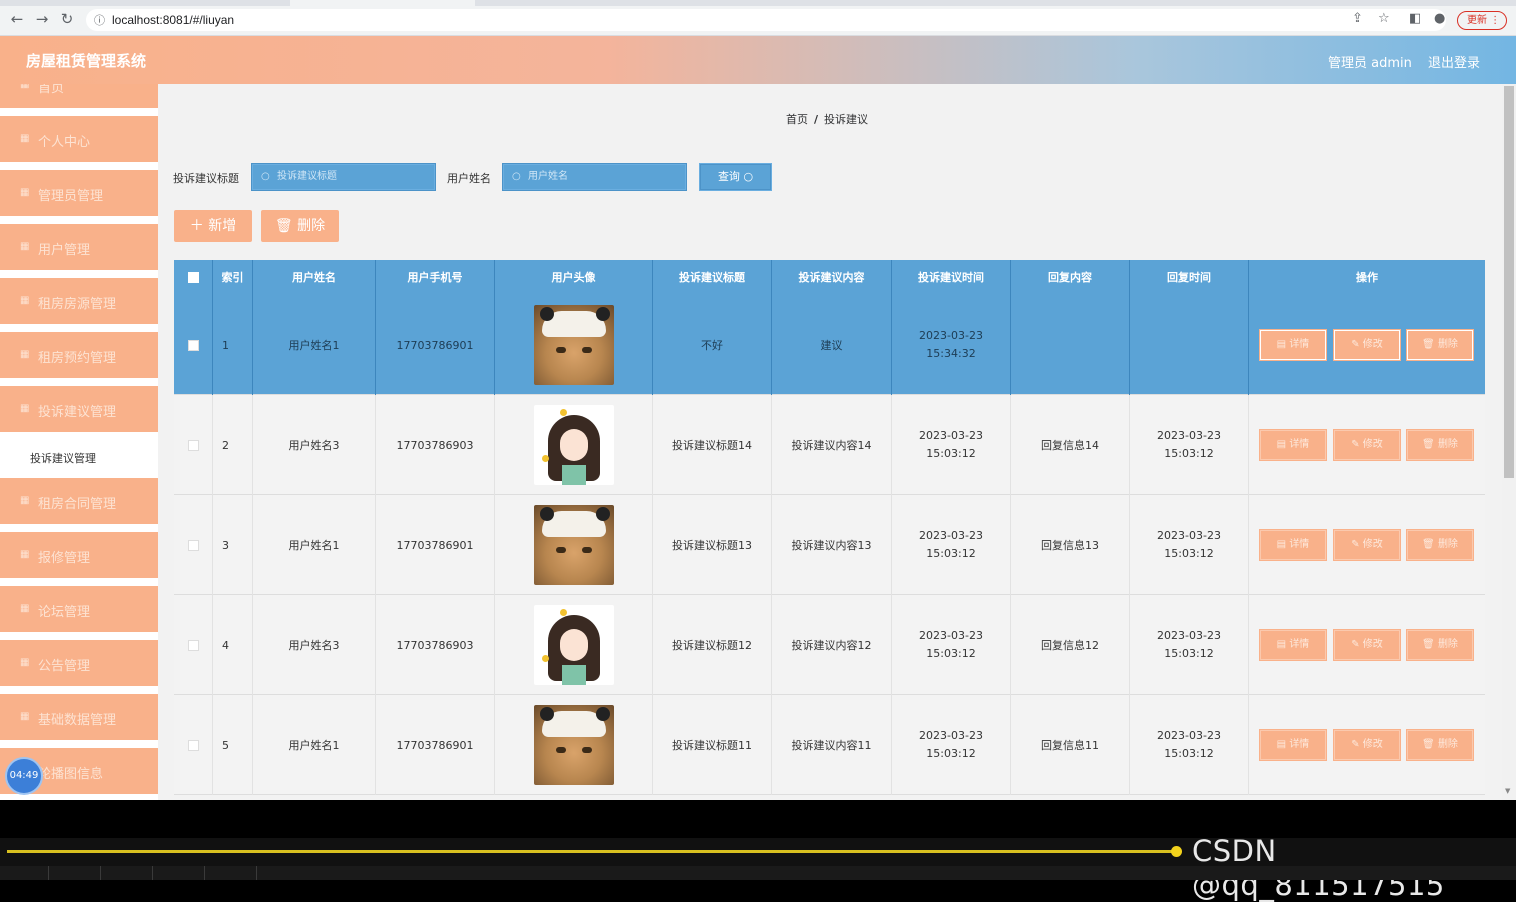 This screenshot has width=1516, height=902. What do you see at coordinates (79, 610) in the screenshot?
I see `sidebar-item-forum: ▦ 论坛管理` at bounding box center [79, 610].